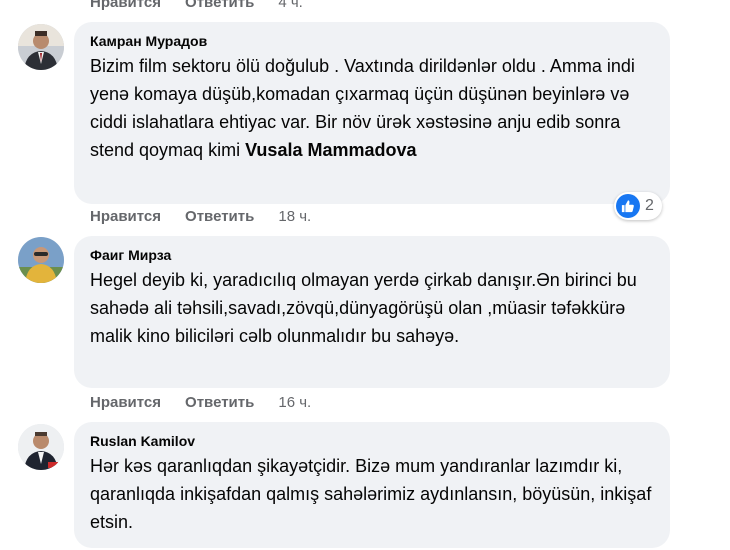  Describe the element at coordinates (649, 205) in the screenshot. I see `reaction-count: 2` at that location.